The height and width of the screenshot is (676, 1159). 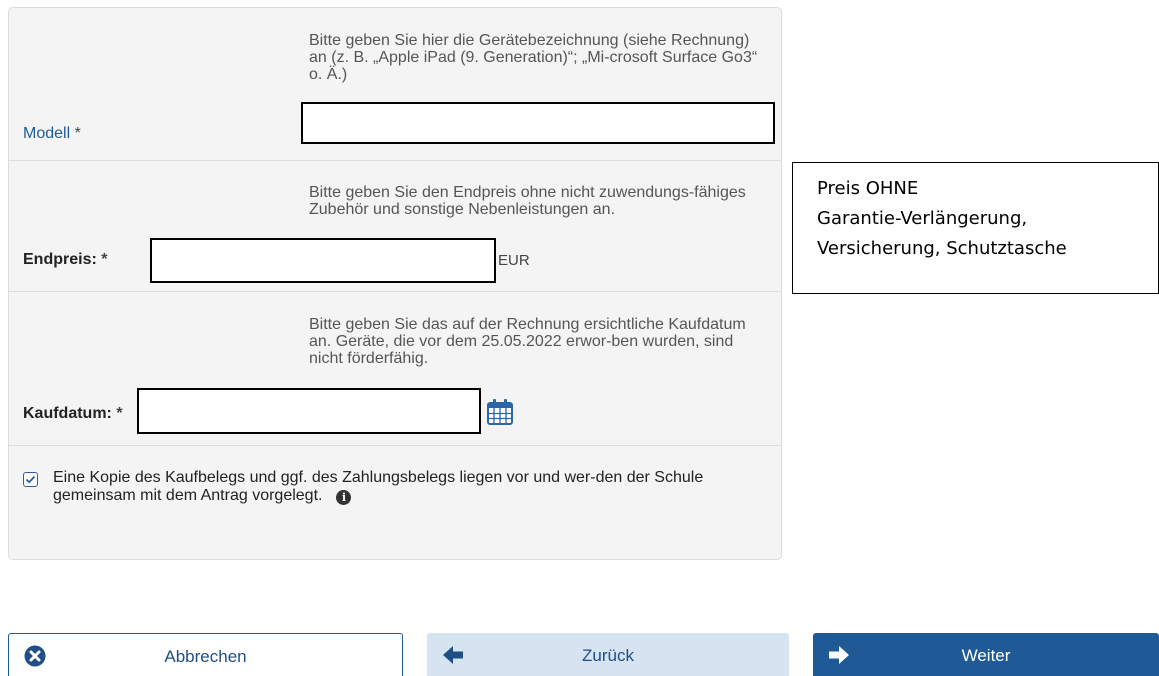 I want to click on annotation-line-2: Garantie-Verlängerung,, so click(x=922, y=218).